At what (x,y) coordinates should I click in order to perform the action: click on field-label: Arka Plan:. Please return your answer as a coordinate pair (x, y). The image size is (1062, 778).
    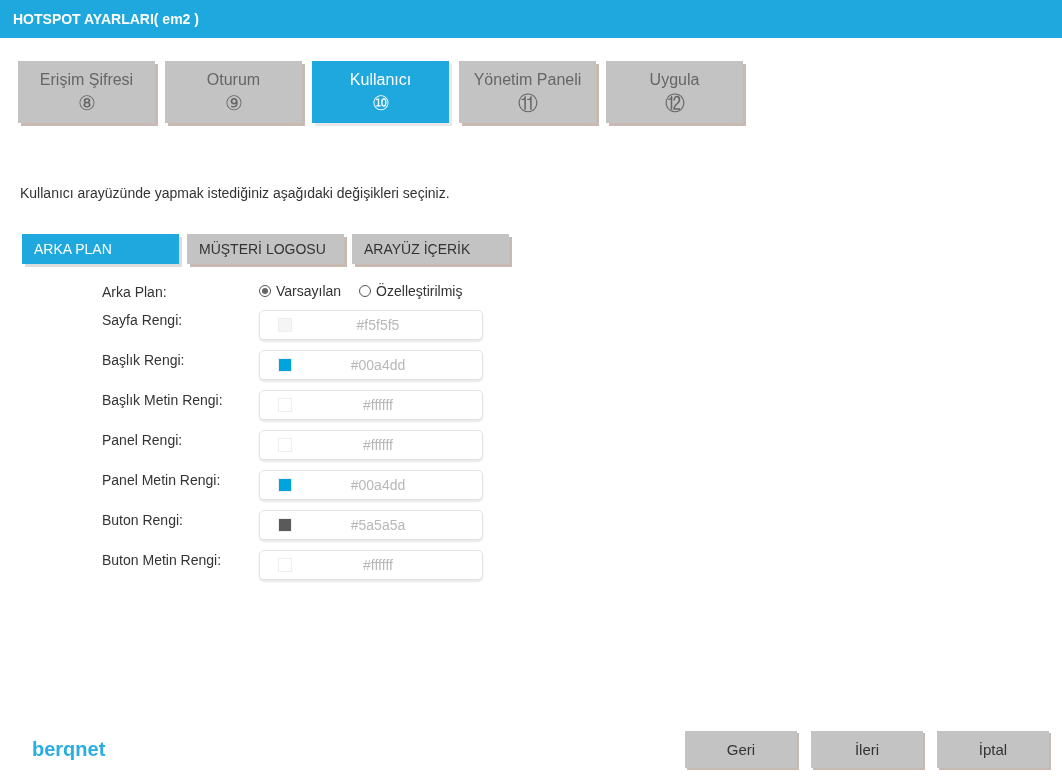
    Looking at the image, I should click on (135, 291).